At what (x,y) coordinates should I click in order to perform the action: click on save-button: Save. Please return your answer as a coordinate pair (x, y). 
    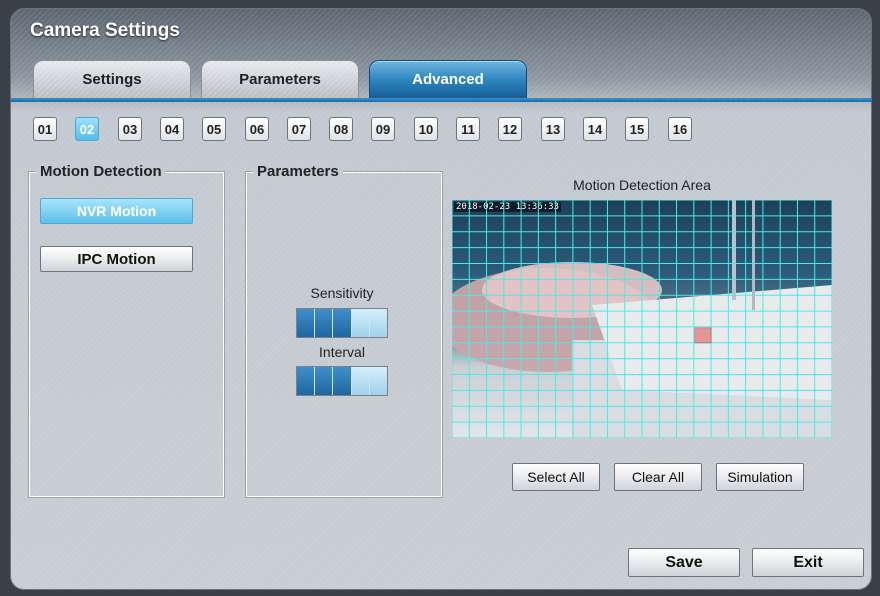
    Looking at the image, I should click on (684, 562).